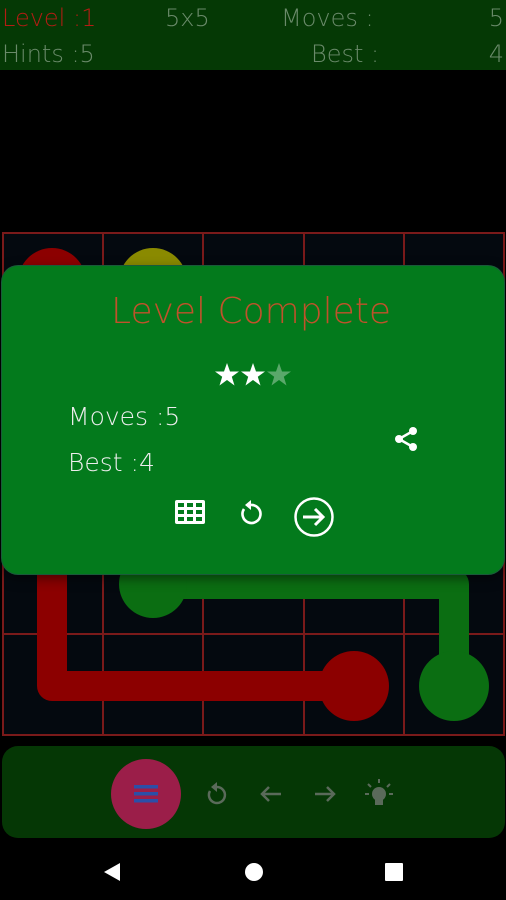 The width and height of the screenshot is (506, 900). What do you see at coordinates (253, 35) in the screenshot?
I see `status-header: Level :1 5x5 Moves : 5 Hints :5 Best : 4` at bounding box center [253, 35].